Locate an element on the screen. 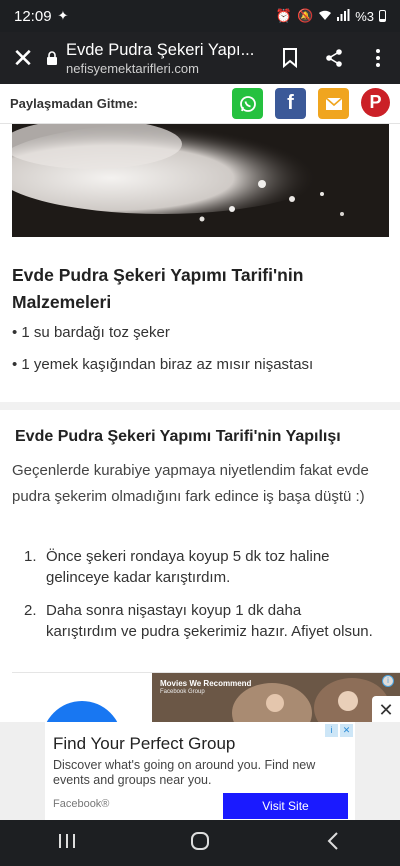 The width and height of the screenshot is (400, 866). pinterest-icon: P is located at coordinates (375, 102).